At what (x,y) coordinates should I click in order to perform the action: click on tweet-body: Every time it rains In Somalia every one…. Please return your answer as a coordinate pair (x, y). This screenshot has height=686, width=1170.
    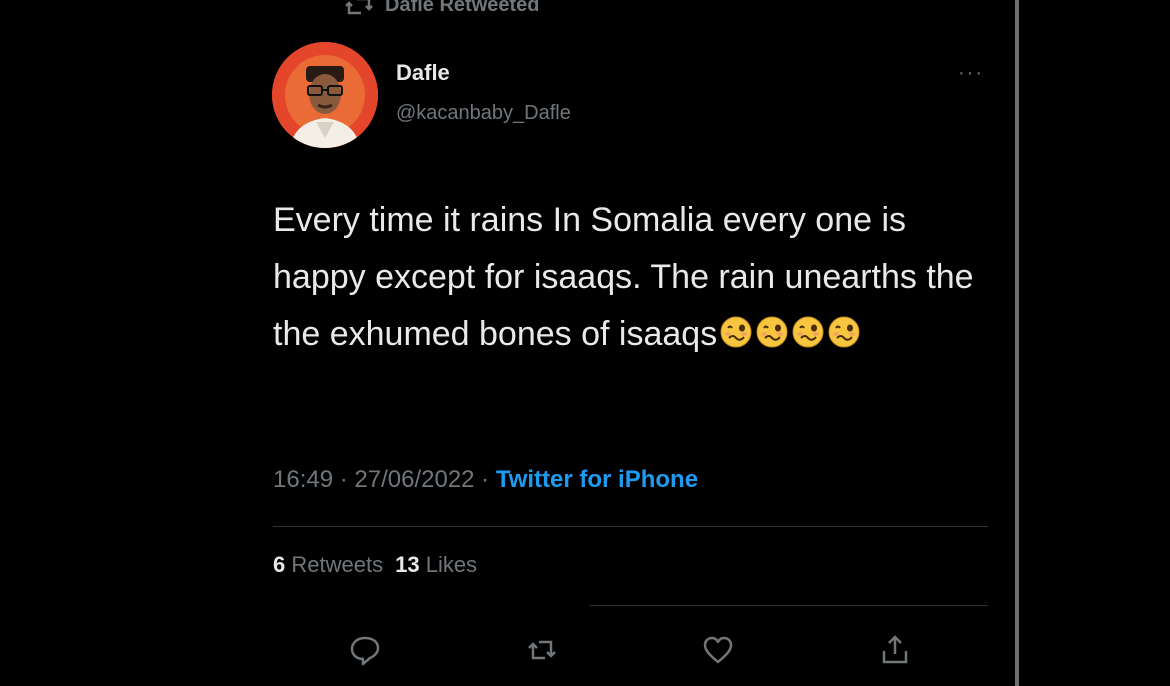
    Looking at the image, I should click on (623, 277).